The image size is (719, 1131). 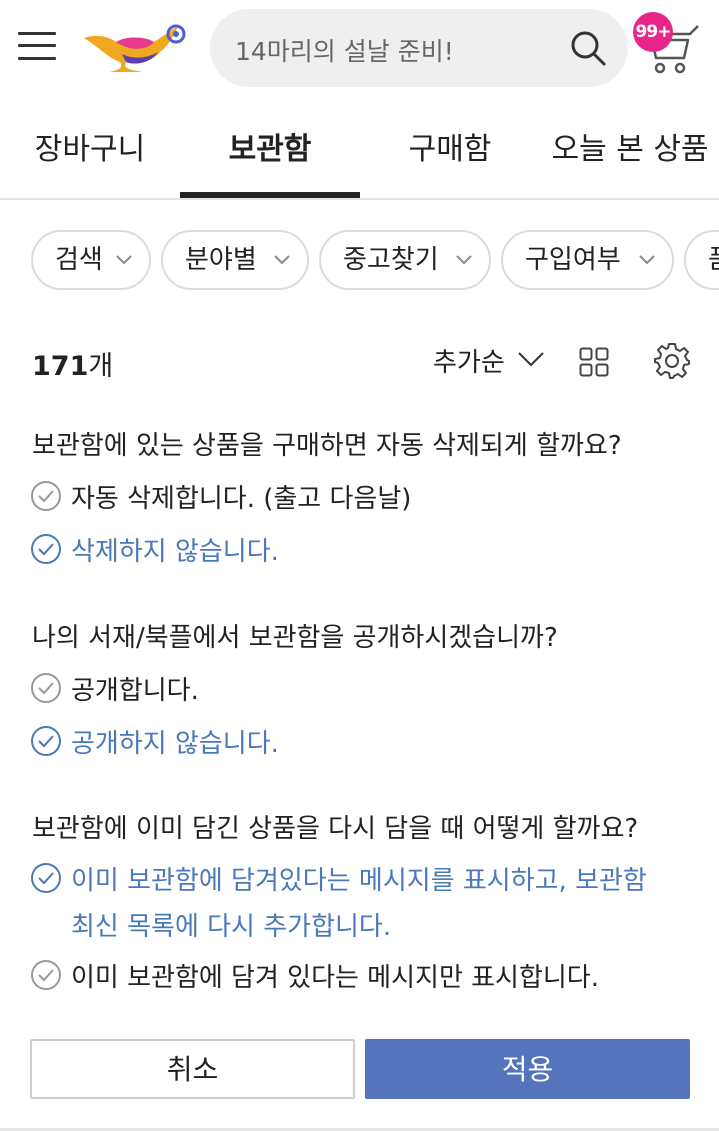 I want to click on filter-used-chip: 중고찾기, so click(x=405, y=260).